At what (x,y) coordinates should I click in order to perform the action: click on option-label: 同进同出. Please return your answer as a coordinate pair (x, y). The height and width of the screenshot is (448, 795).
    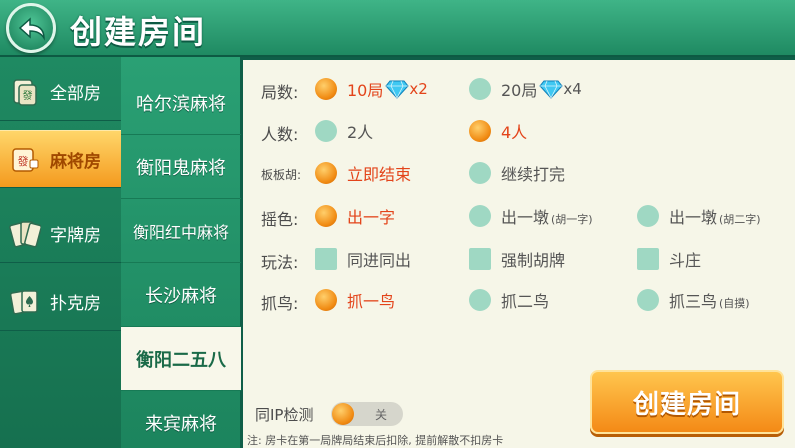
    Looking at the image, I should click on (379, 260).